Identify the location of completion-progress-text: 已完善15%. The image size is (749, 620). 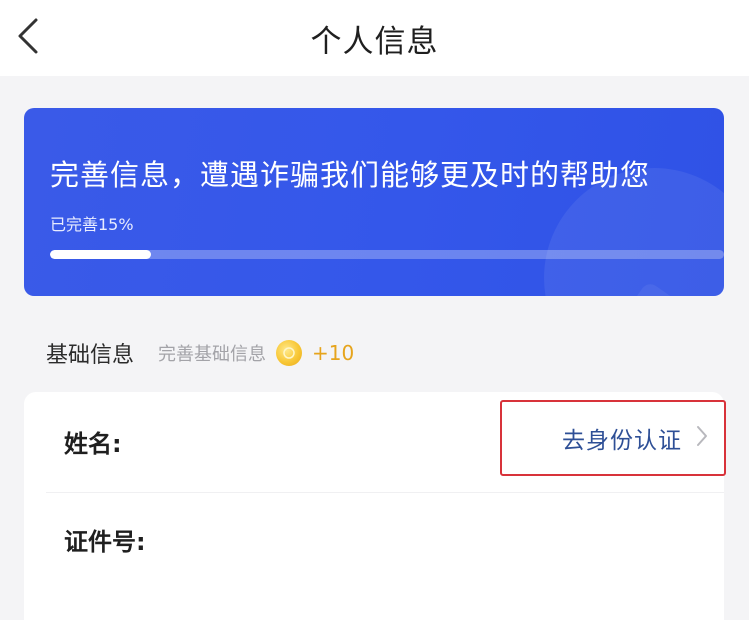
(92, 224).